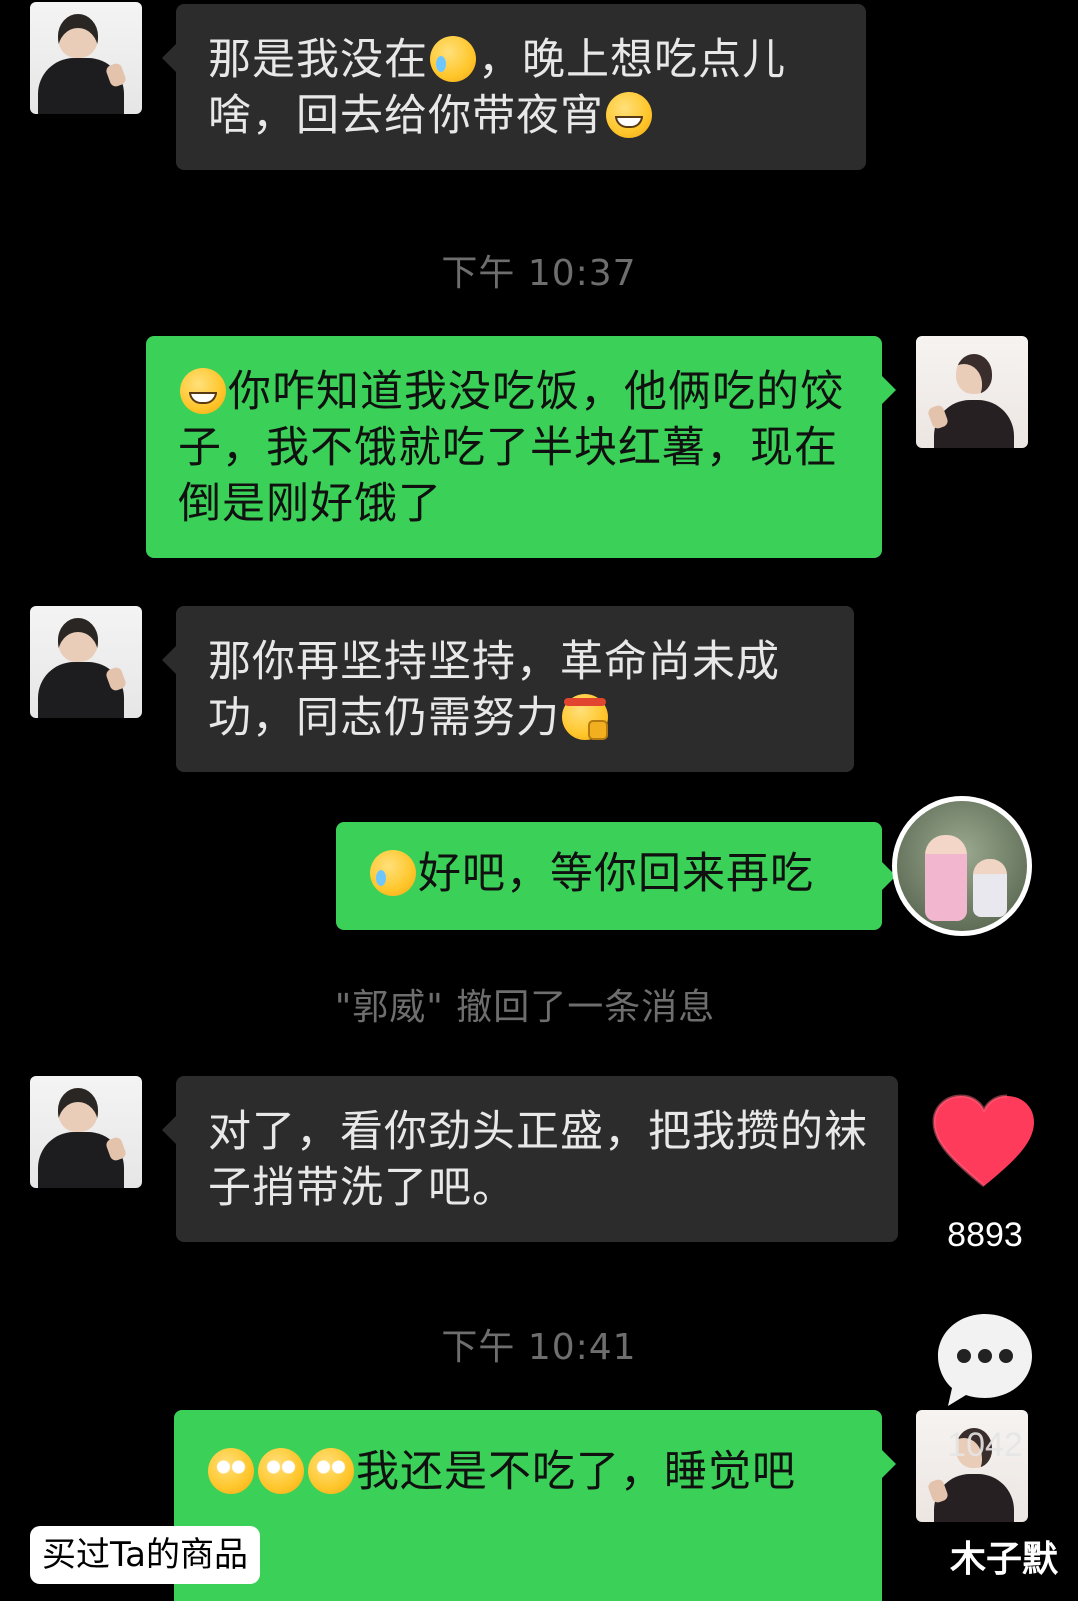 The height and width of the screenshot is (1601, 1078). What do you see at coordinates (525, 1007) in the screenshot?
I see `recall-notice: "郭威" 撤回了一条消息` at bounding box center [525, 1007].